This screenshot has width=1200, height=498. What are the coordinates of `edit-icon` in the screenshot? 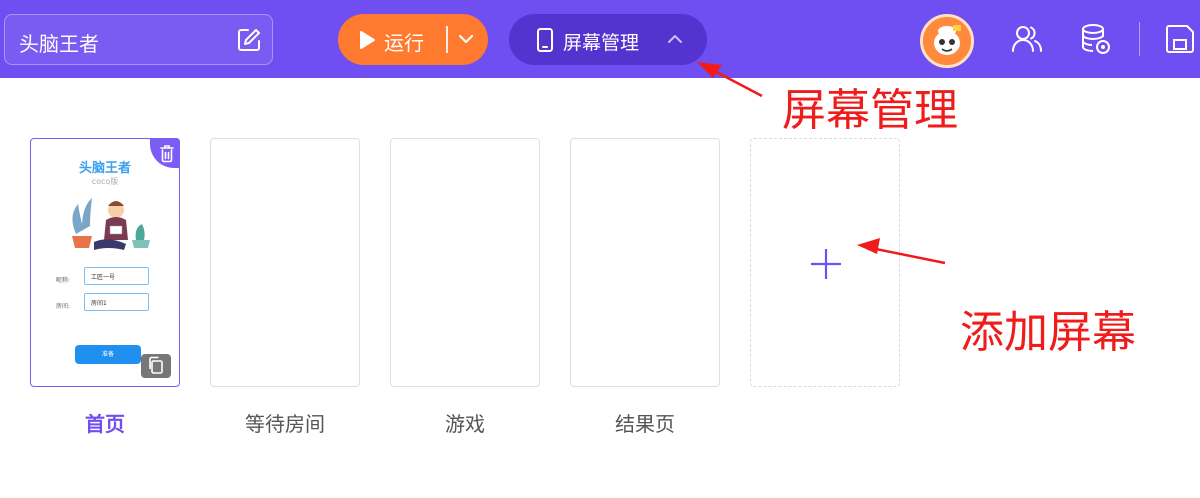 It's located at (249, 40).